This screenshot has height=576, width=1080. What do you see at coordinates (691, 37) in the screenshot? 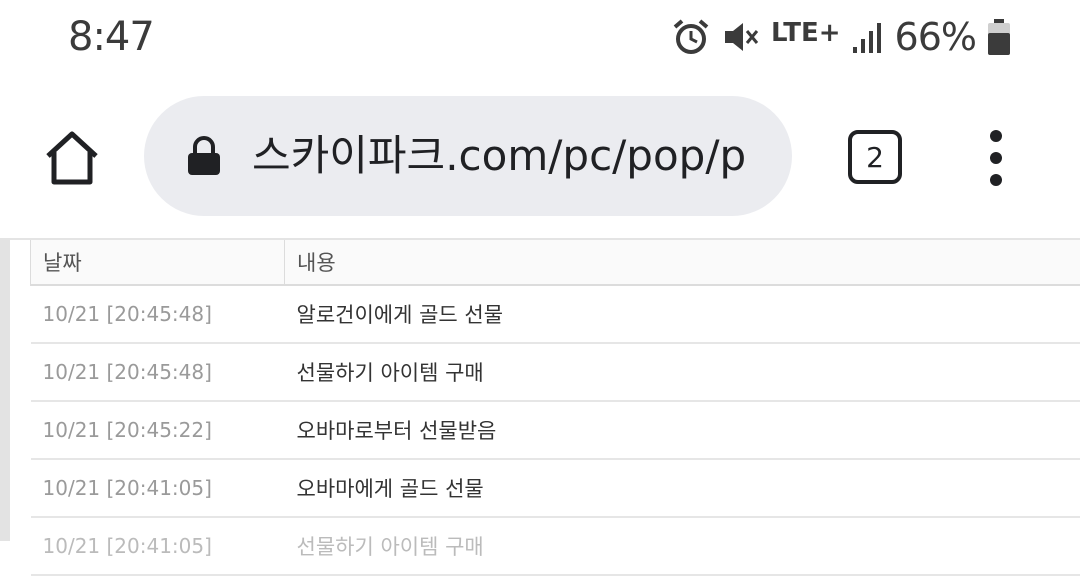
I see `alarm-icon` at bounding box center [691, 37].